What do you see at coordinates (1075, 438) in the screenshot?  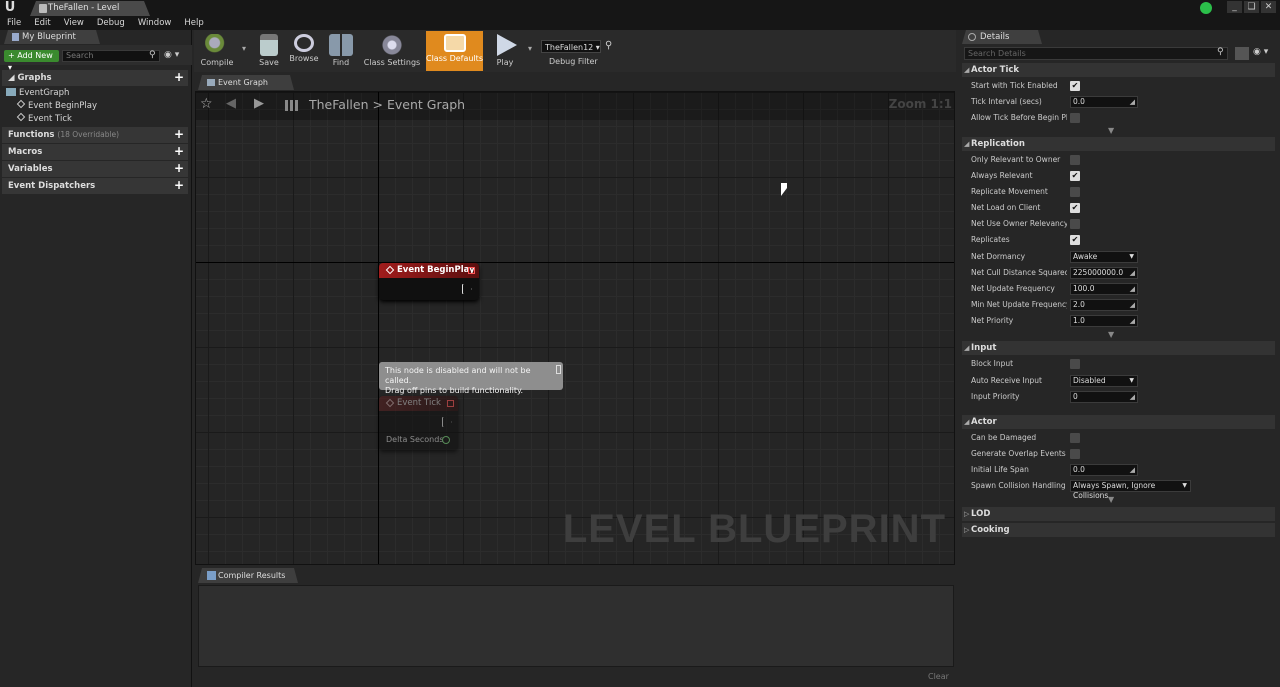 I see `can-be-damaged-checkbox: ✔` at bounding box center [1075, 438].